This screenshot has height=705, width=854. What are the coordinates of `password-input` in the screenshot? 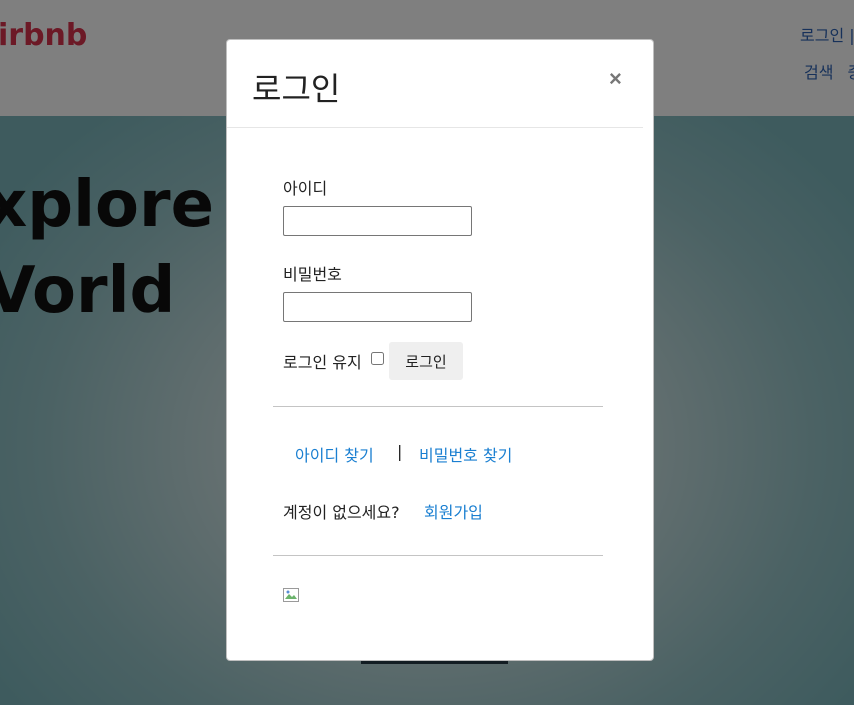 It's located at (377, 307).